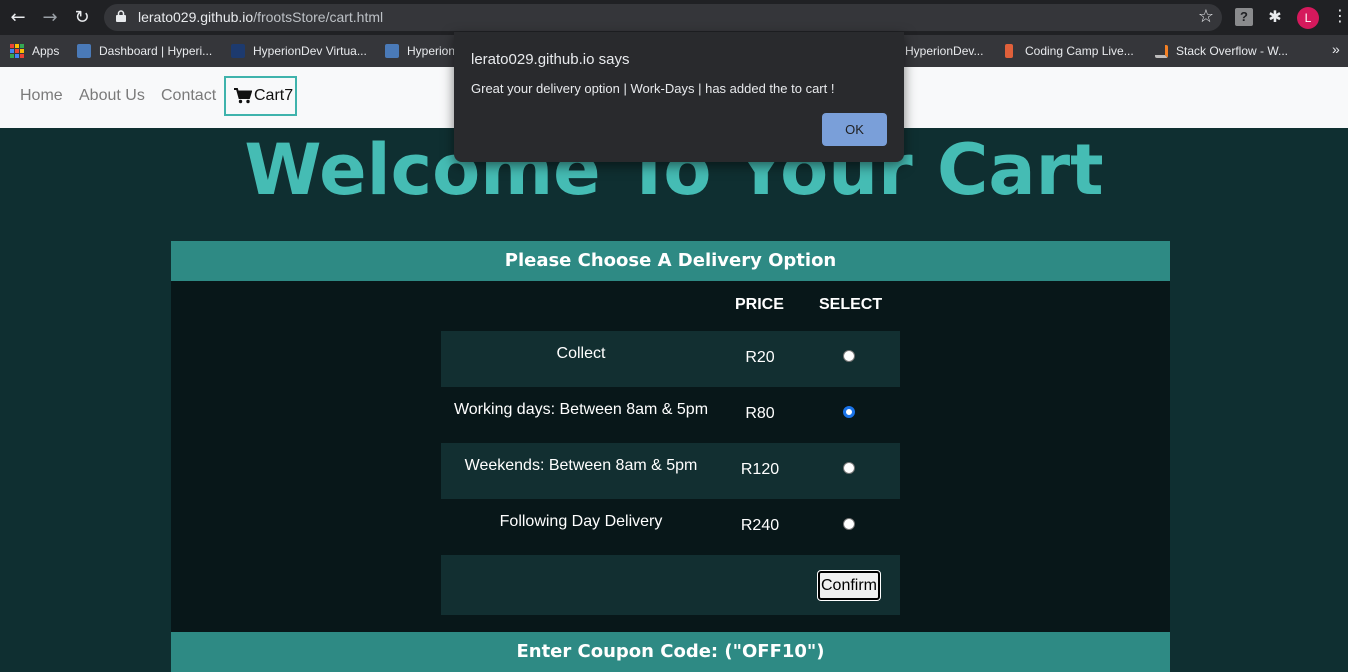 This screenshot has height=672, width=1348. I want to click on lock-icon, so click(121, 16).